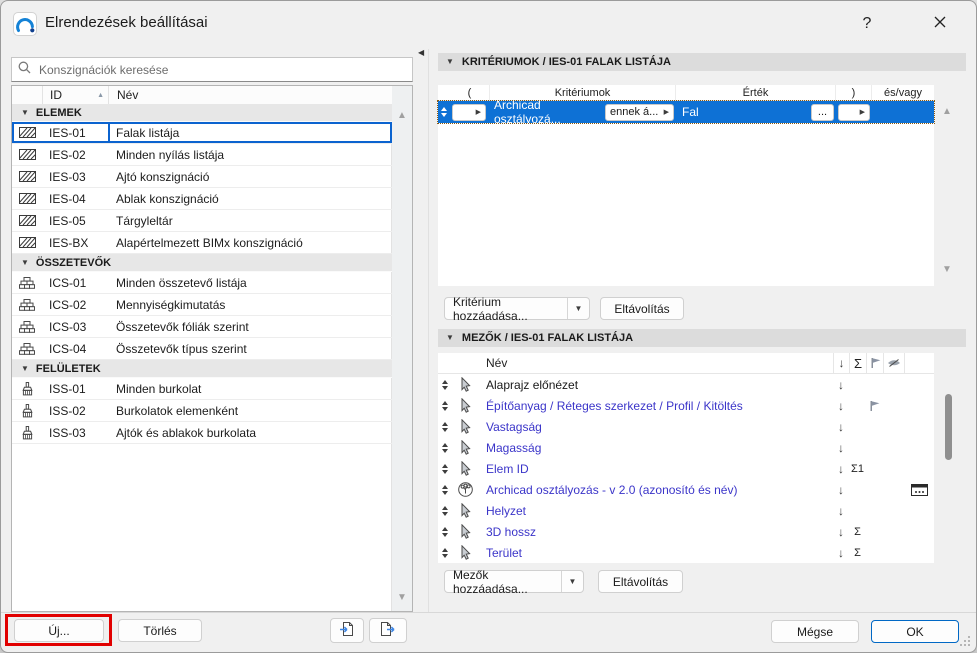 This screenshot has height=653, width=977. What do you see at coordinates (221, 69) in the screenshot?
I see `search-input` at bounding box center [221, 69].